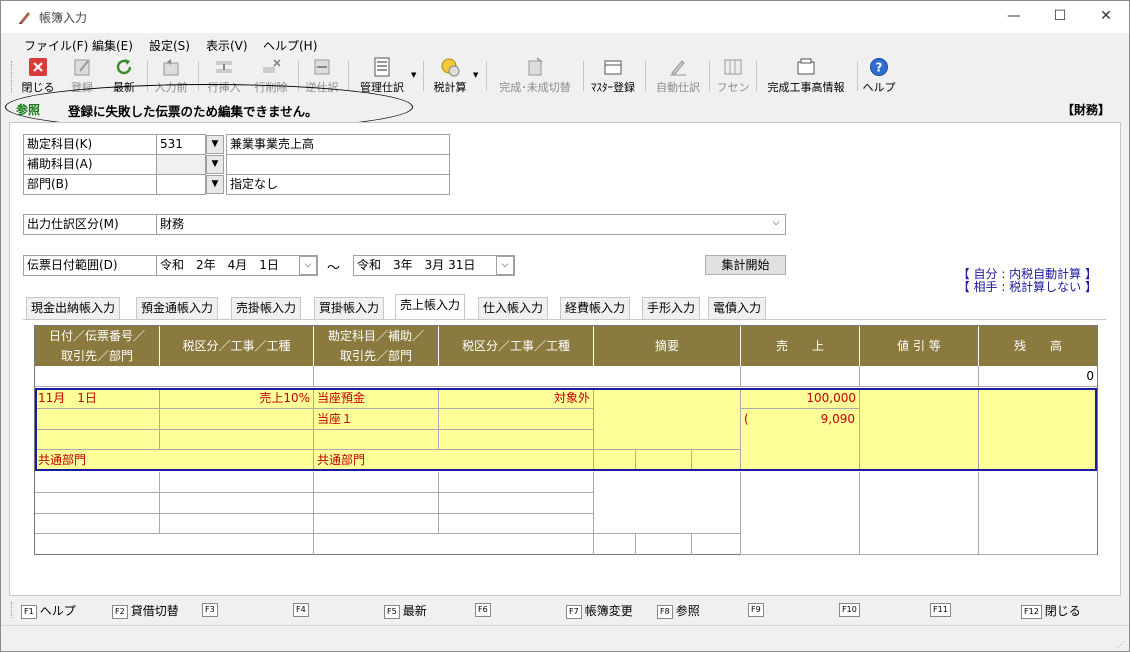  Describe the element at coordinates (38, 67) in the screenshot. I see `close-icon` at that location.